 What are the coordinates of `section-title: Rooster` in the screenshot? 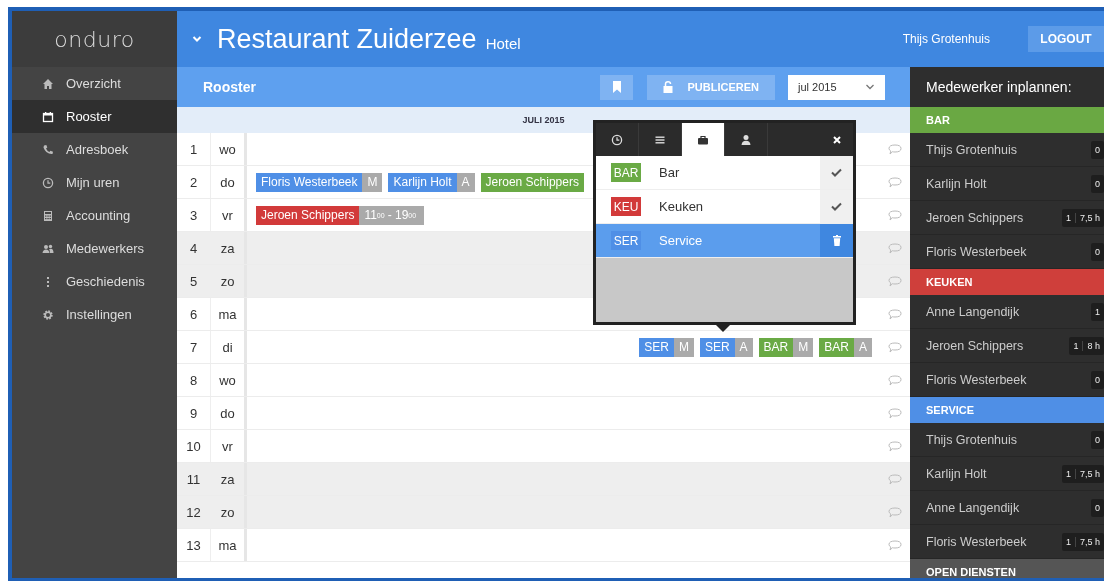 It's located at (229, 87).